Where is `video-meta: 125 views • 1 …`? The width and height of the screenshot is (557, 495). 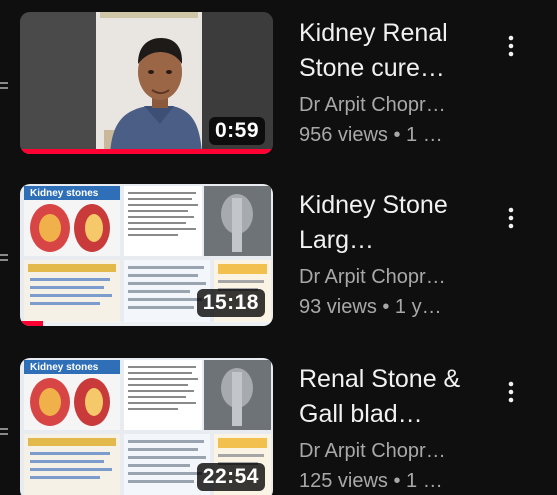 video-meta: 125 views • 1 … is located at coordinates (371, 481).